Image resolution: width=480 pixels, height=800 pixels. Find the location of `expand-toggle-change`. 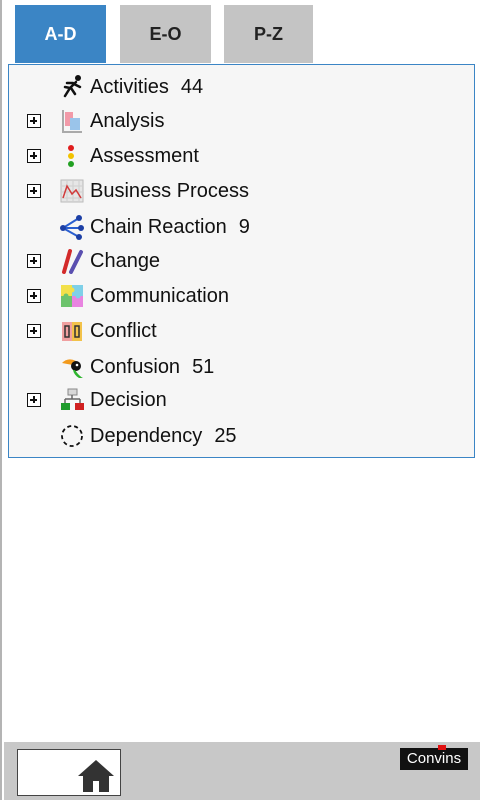

expand-toggle-change is located at coordinates (34, 261).